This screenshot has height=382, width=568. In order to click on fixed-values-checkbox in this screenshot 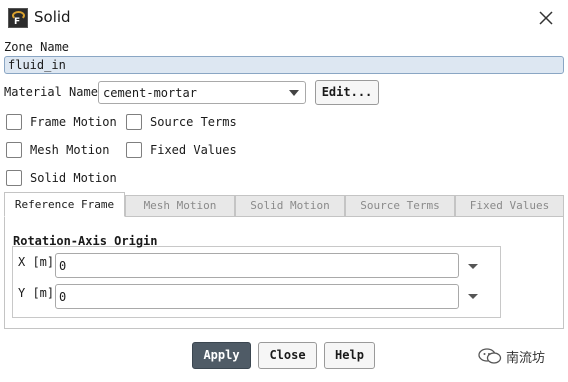, I will do `click(134, 150)`.